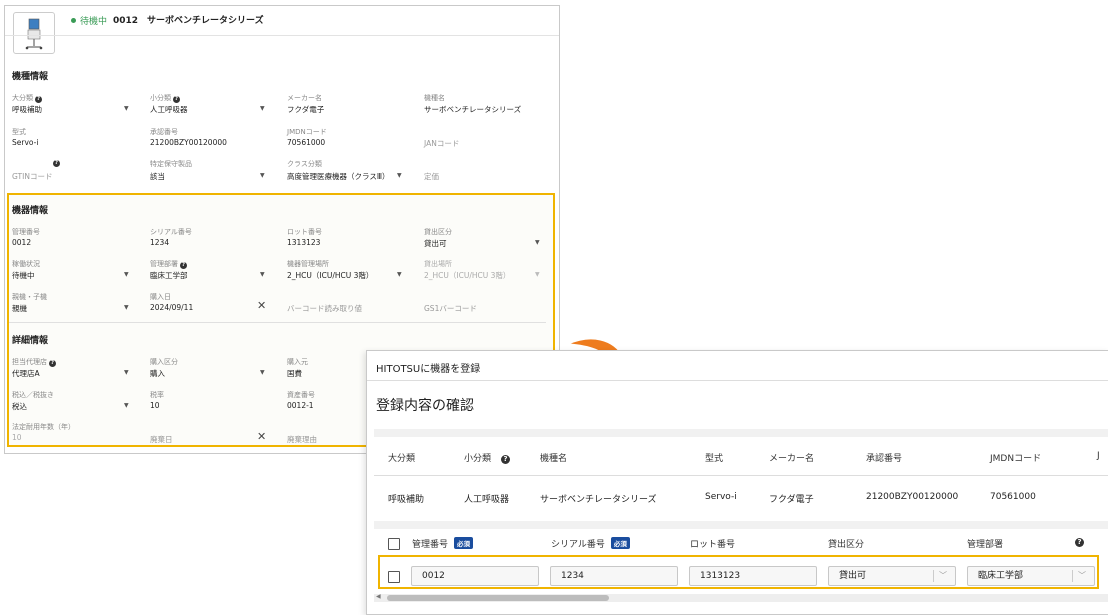  Describe the element at coordinates (738, 572) in the screenshot. I see `row-highlight-box` at that location.